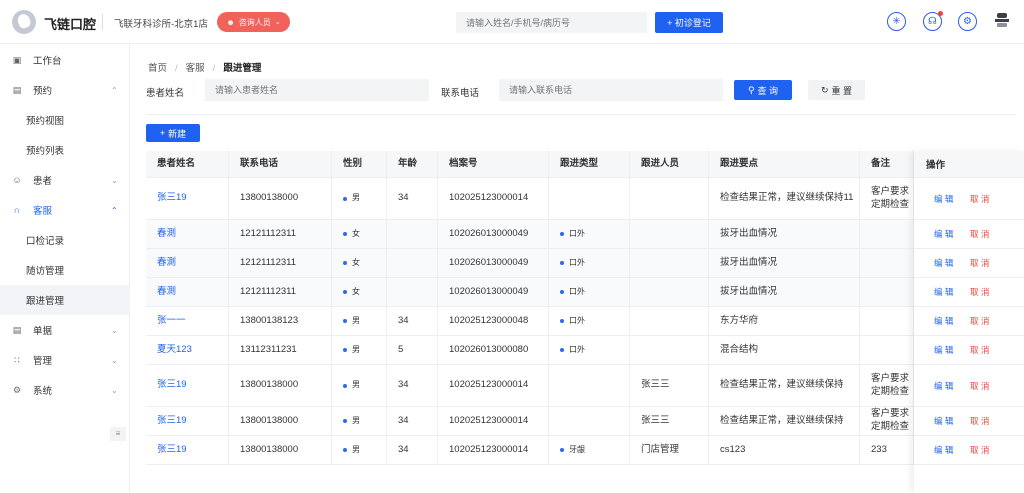  Describe the element at coordinates (65, 150) in the screenshot. I see `sidebar-item-appointment-list: 预约列表` at that location.